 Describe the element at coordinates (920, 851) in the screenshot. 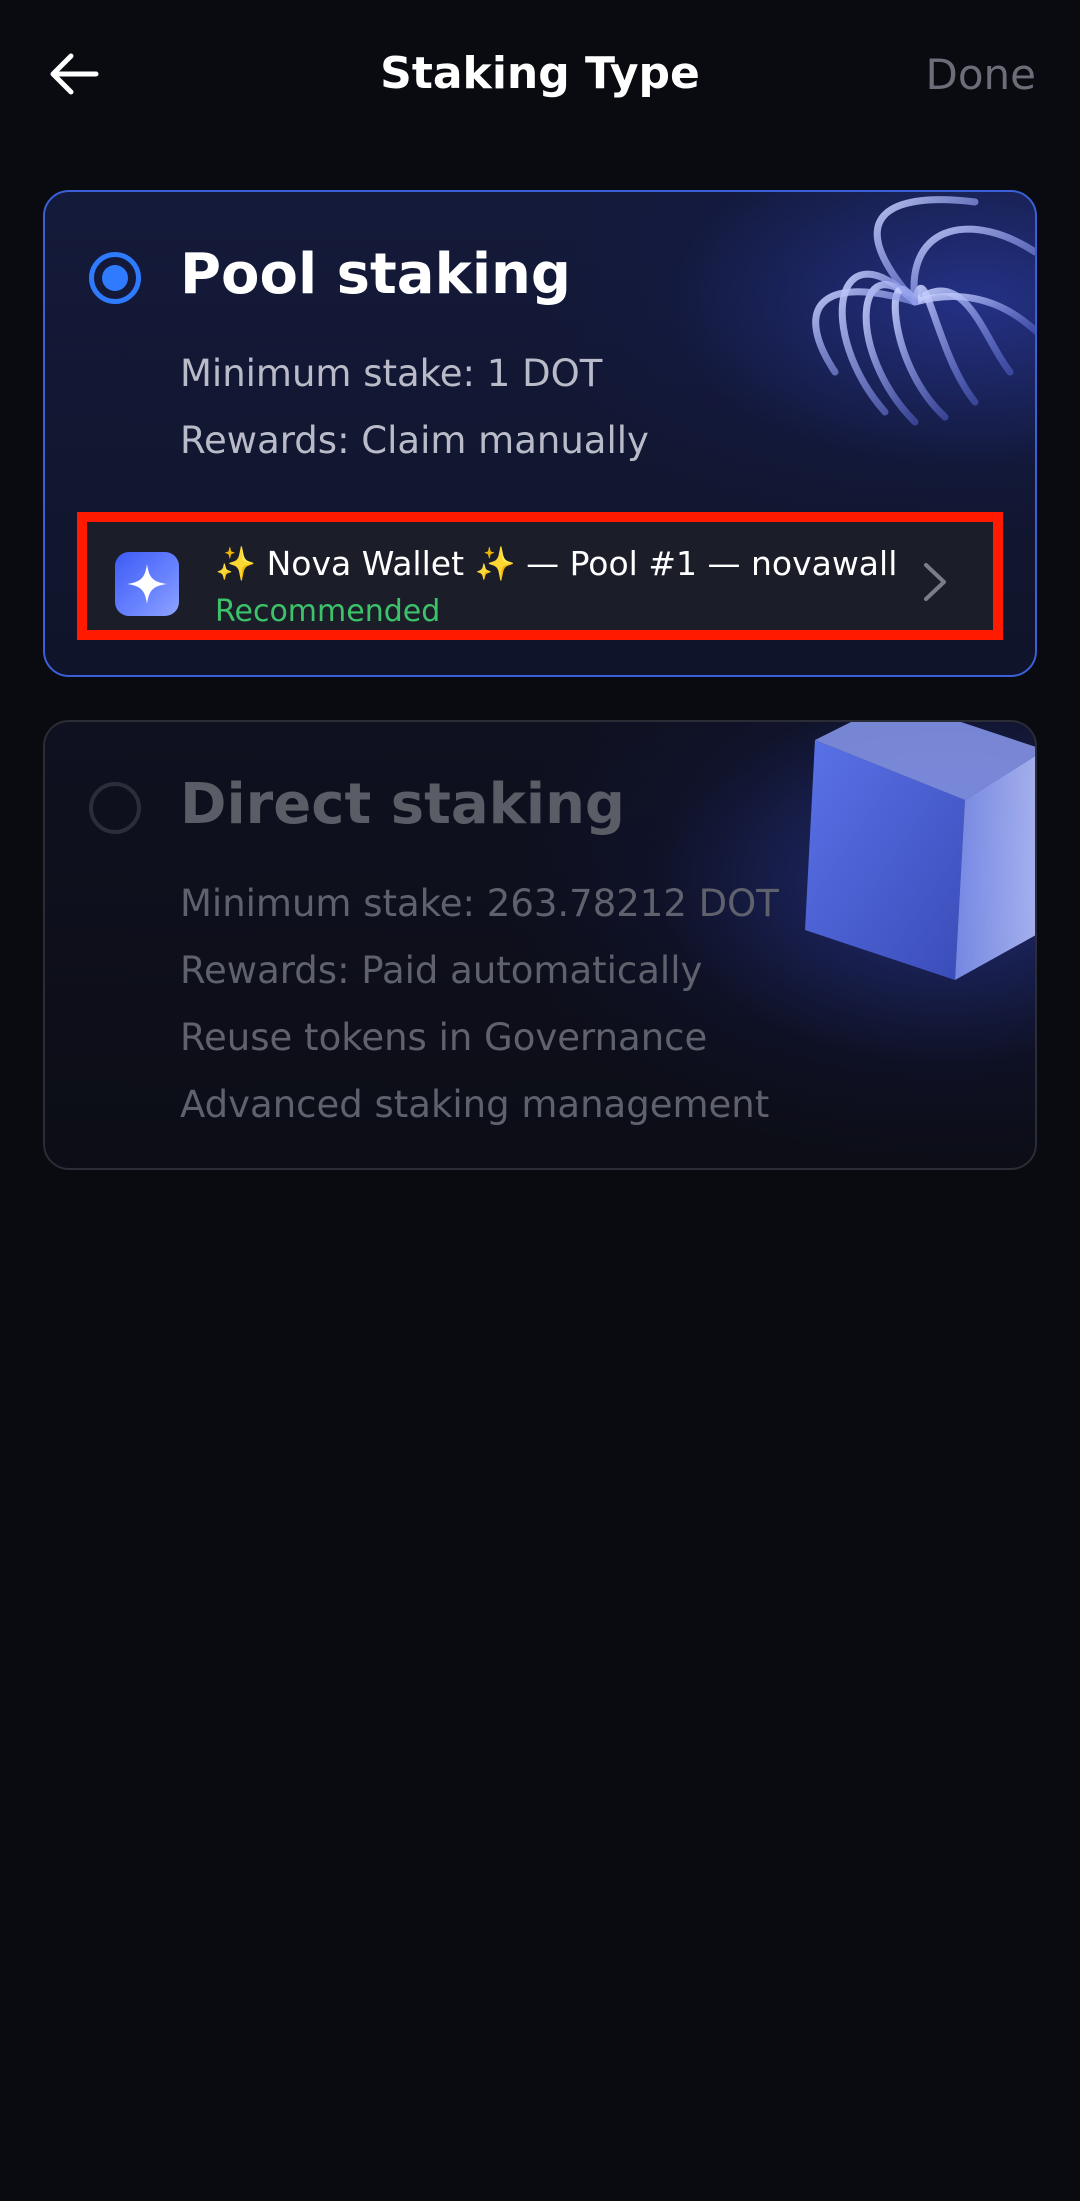

I see `direct-decoration-icon` at that location.